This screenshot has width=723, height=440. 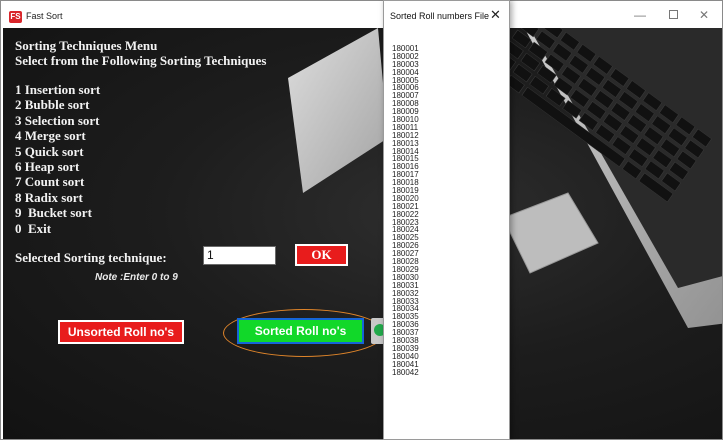 What do you see at coordinates (440, 16) in the screenshot?
I see `popup-title: Sorted Roll numbers File` at bounding box center [440, 16].